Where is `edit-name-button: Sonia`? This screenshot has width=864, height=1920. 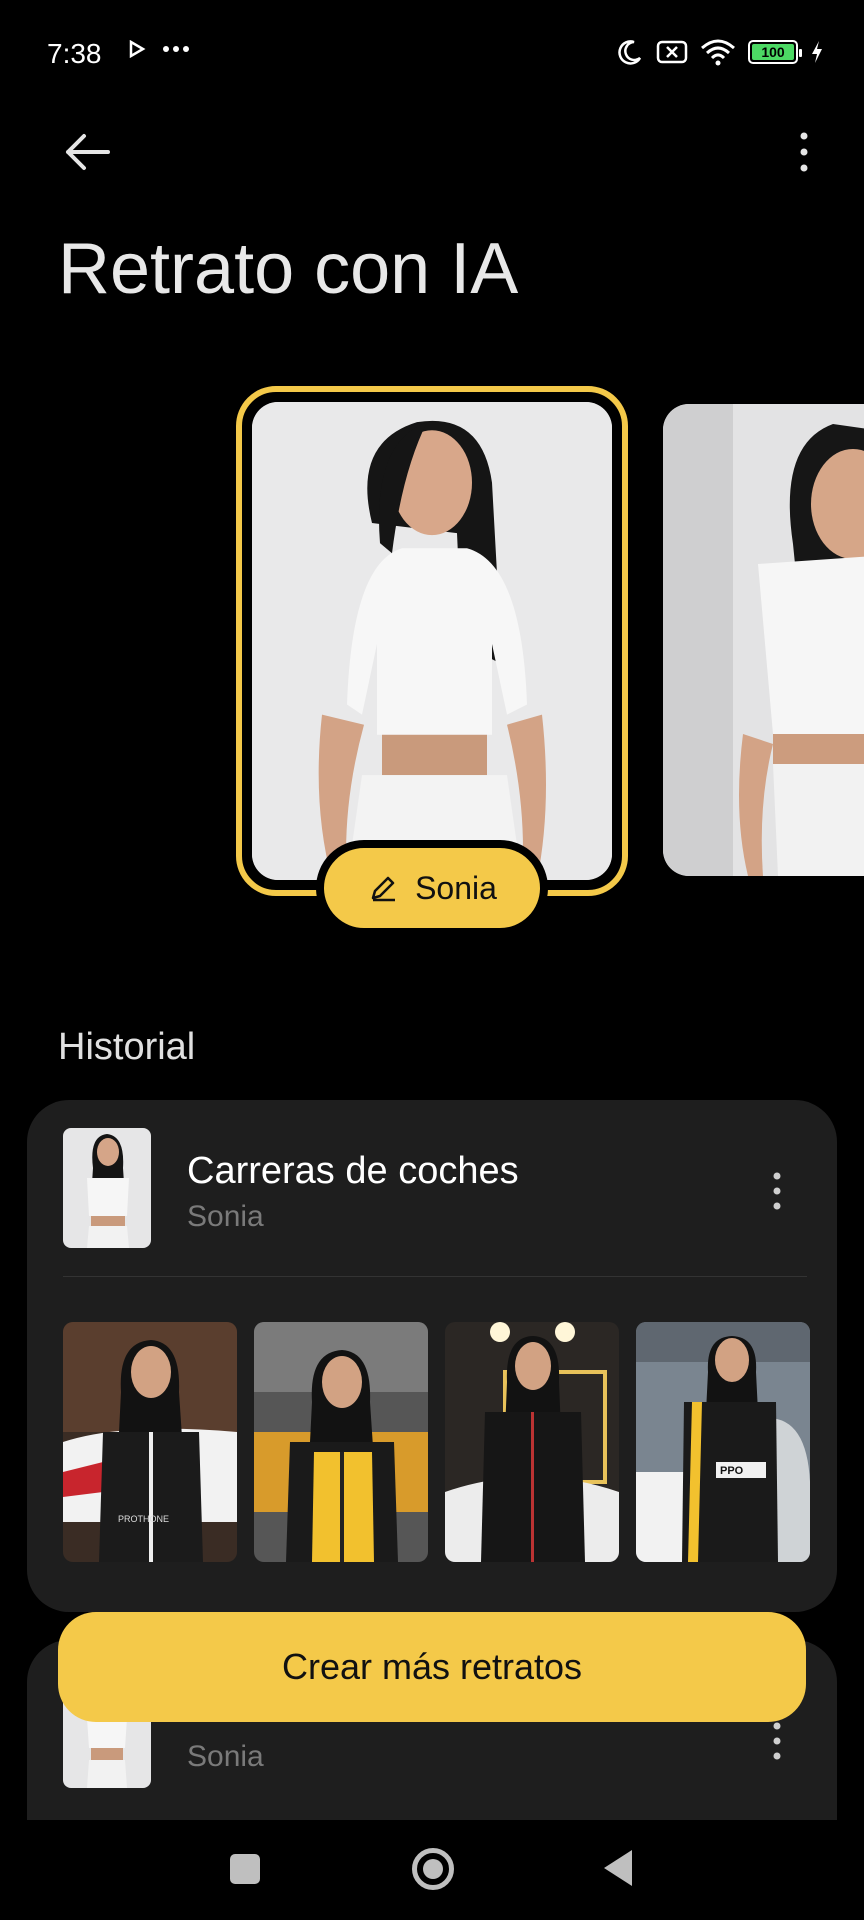
edit-name-button: Sonia is located at coordinates (432, 888).